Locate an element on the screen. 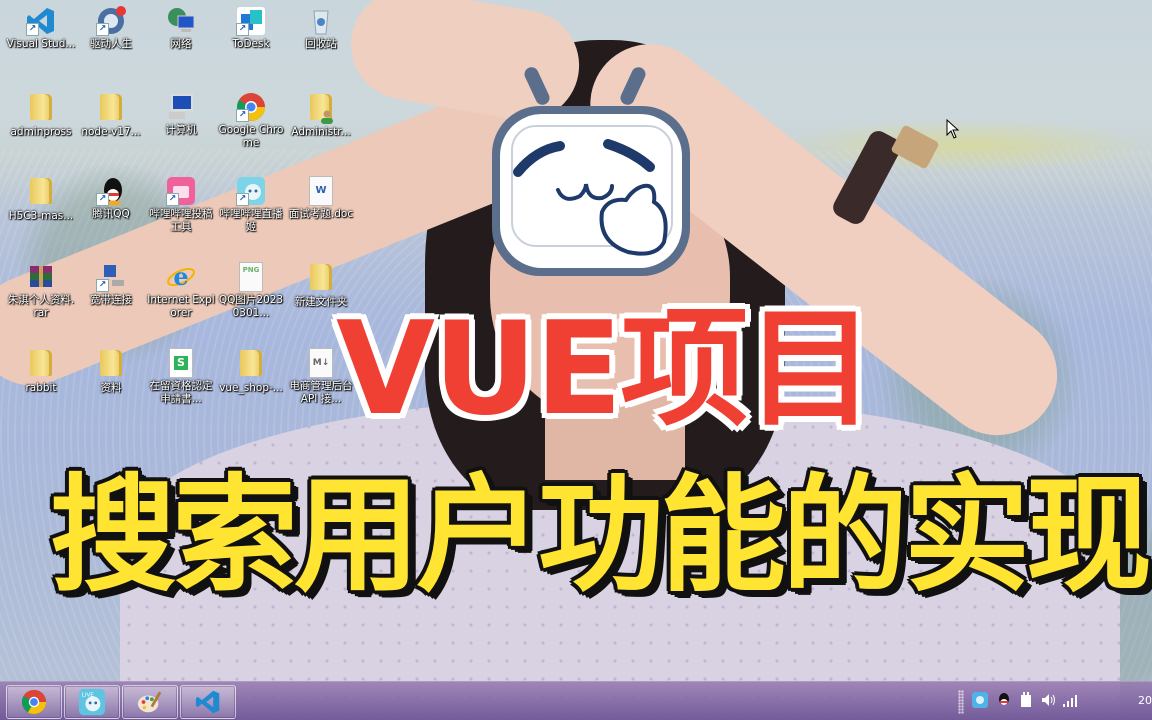 The width and height of the screenshot is (1152, 720). desktop-icon: 朱淇个人资料.rar is located at coordinates (41, 291).